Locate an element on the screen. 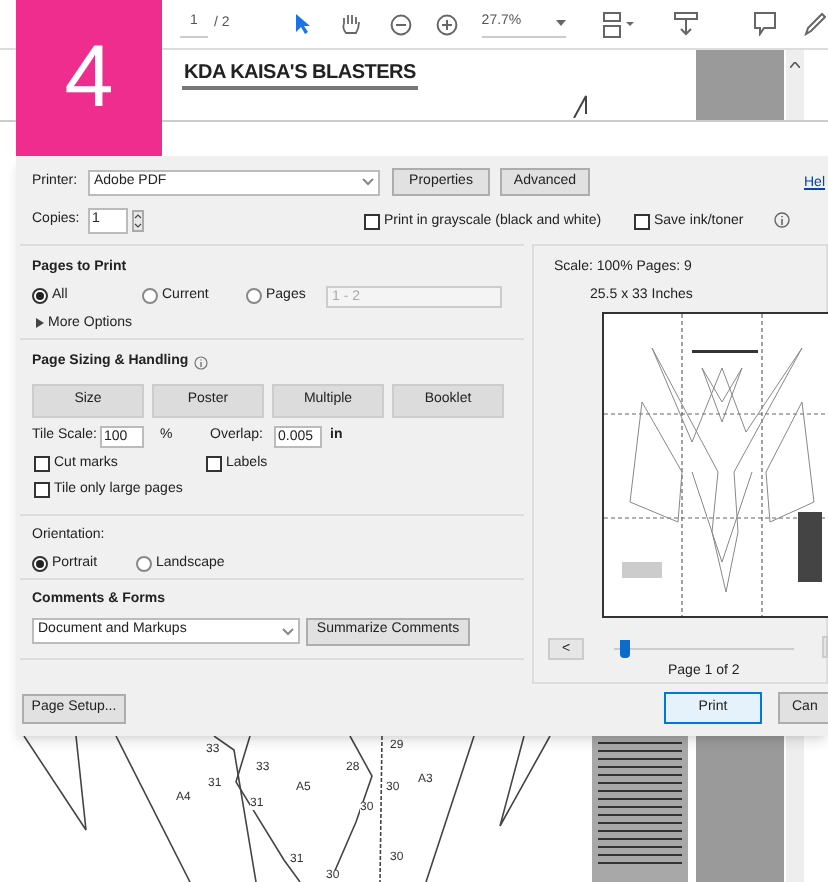 This screenshot has height=882, width=828. document-title: KDA KAISA'S BLASTERS is located at coordinates (300, 75).